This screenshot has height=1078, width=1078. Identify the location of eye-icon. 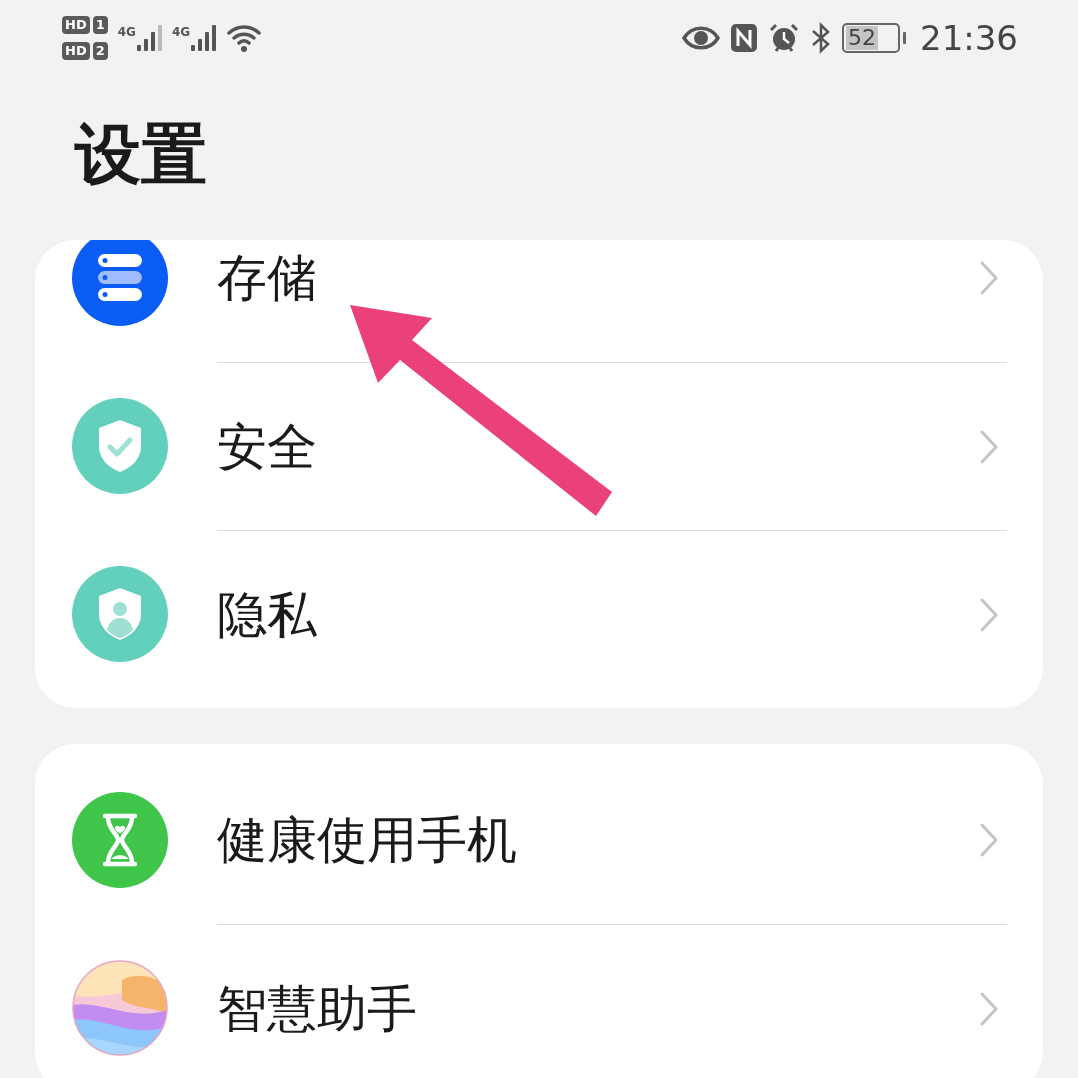
(701, 37).